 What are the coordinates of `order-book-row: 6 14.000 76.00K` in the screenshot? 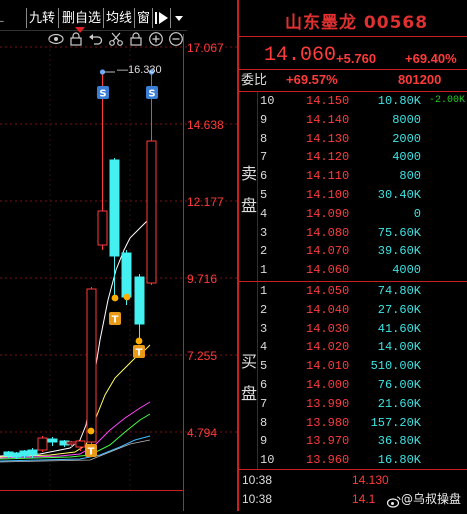 It's located at (362, 385).